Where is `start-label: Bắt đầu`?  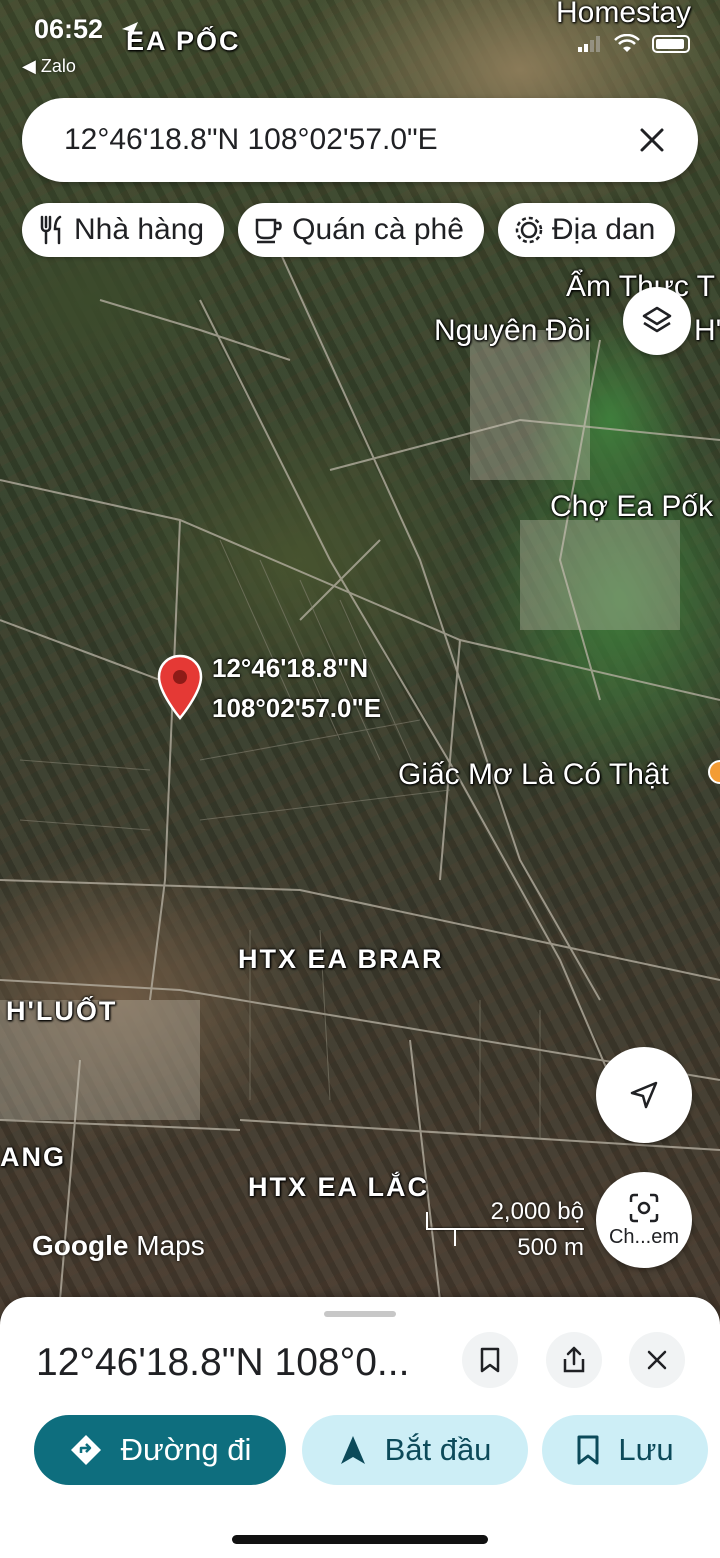 start-label: Bắt đầu is located at coordinates (438, 1449).